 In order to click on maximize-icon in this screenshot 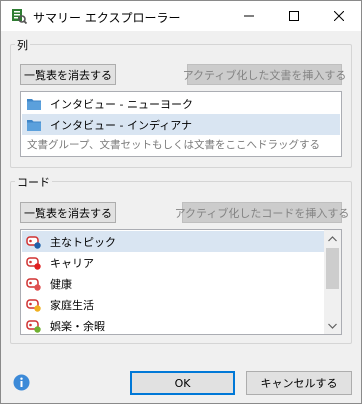, I will do `click(293, 16)`.